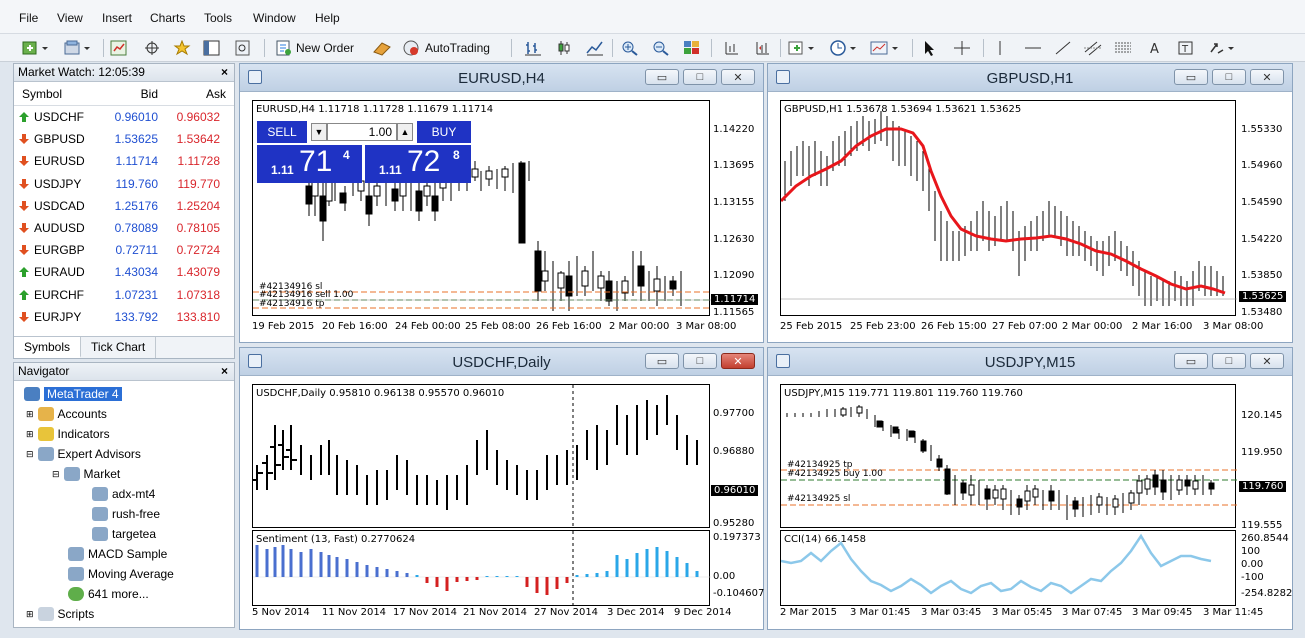 The height and width of the screenshot is (638, 1305). I want to click on candlestick-icon, so click(564, 48).